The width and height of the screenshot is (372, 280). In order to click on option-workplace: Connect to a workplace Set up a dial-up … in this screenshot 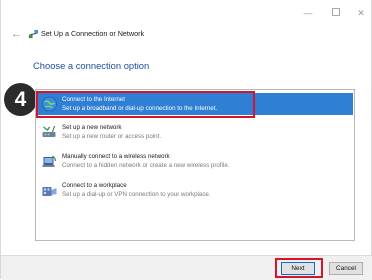, I will do `click(195, 190)`.